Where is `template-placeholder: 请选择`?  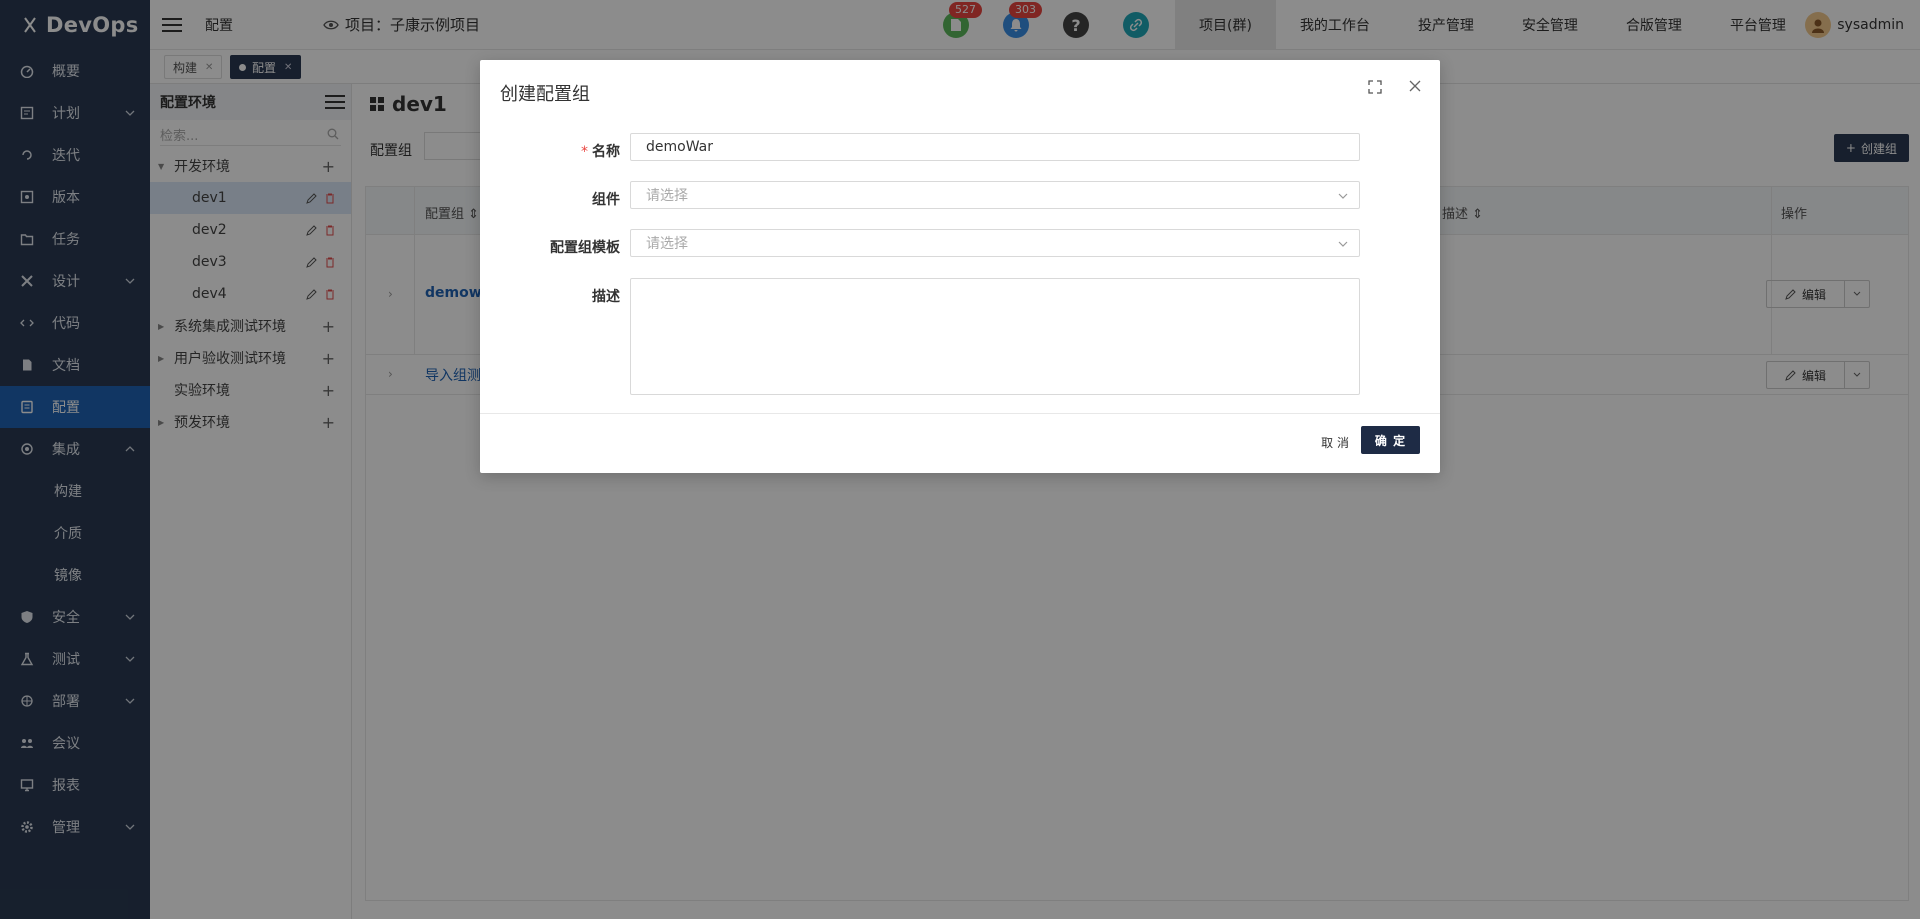
template-placeholder: 请选择 is located at coordinates (667, 244).